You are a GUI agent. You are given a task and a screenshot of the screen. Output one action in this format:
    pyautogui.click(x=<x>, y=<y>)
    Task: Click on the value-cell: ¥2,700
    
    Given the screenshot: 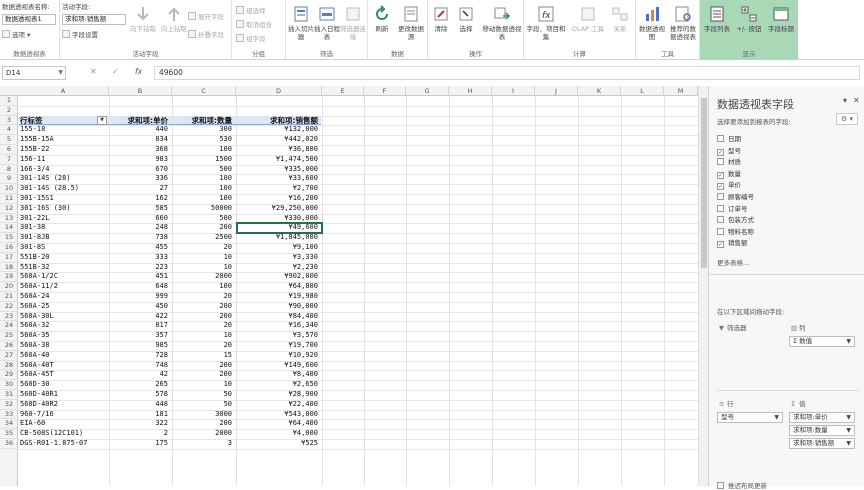 What is the action you would take?
    pyautogui.click(x=279, y=189)
    